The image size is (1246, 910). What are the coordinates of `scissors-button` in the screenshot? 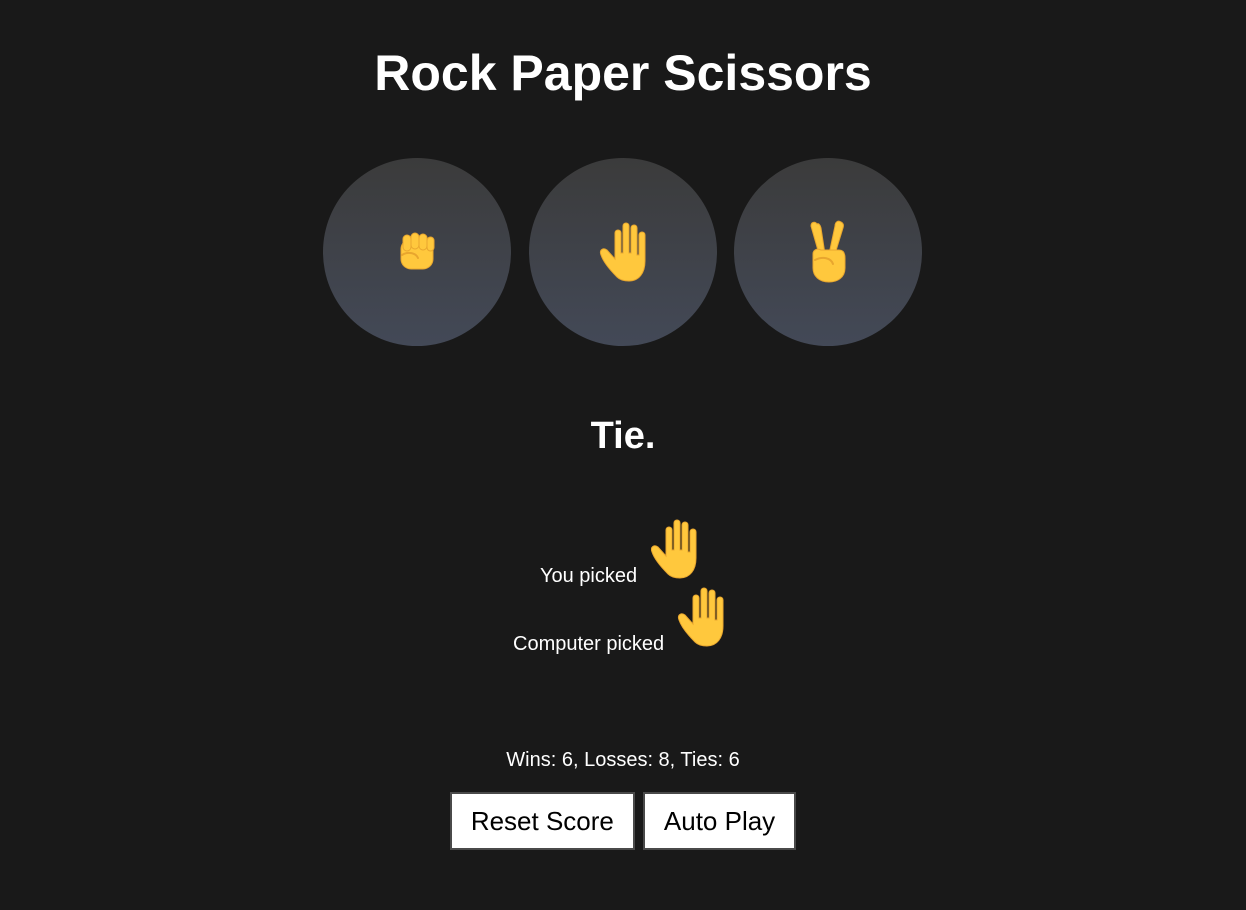 It's located at (828, 252).